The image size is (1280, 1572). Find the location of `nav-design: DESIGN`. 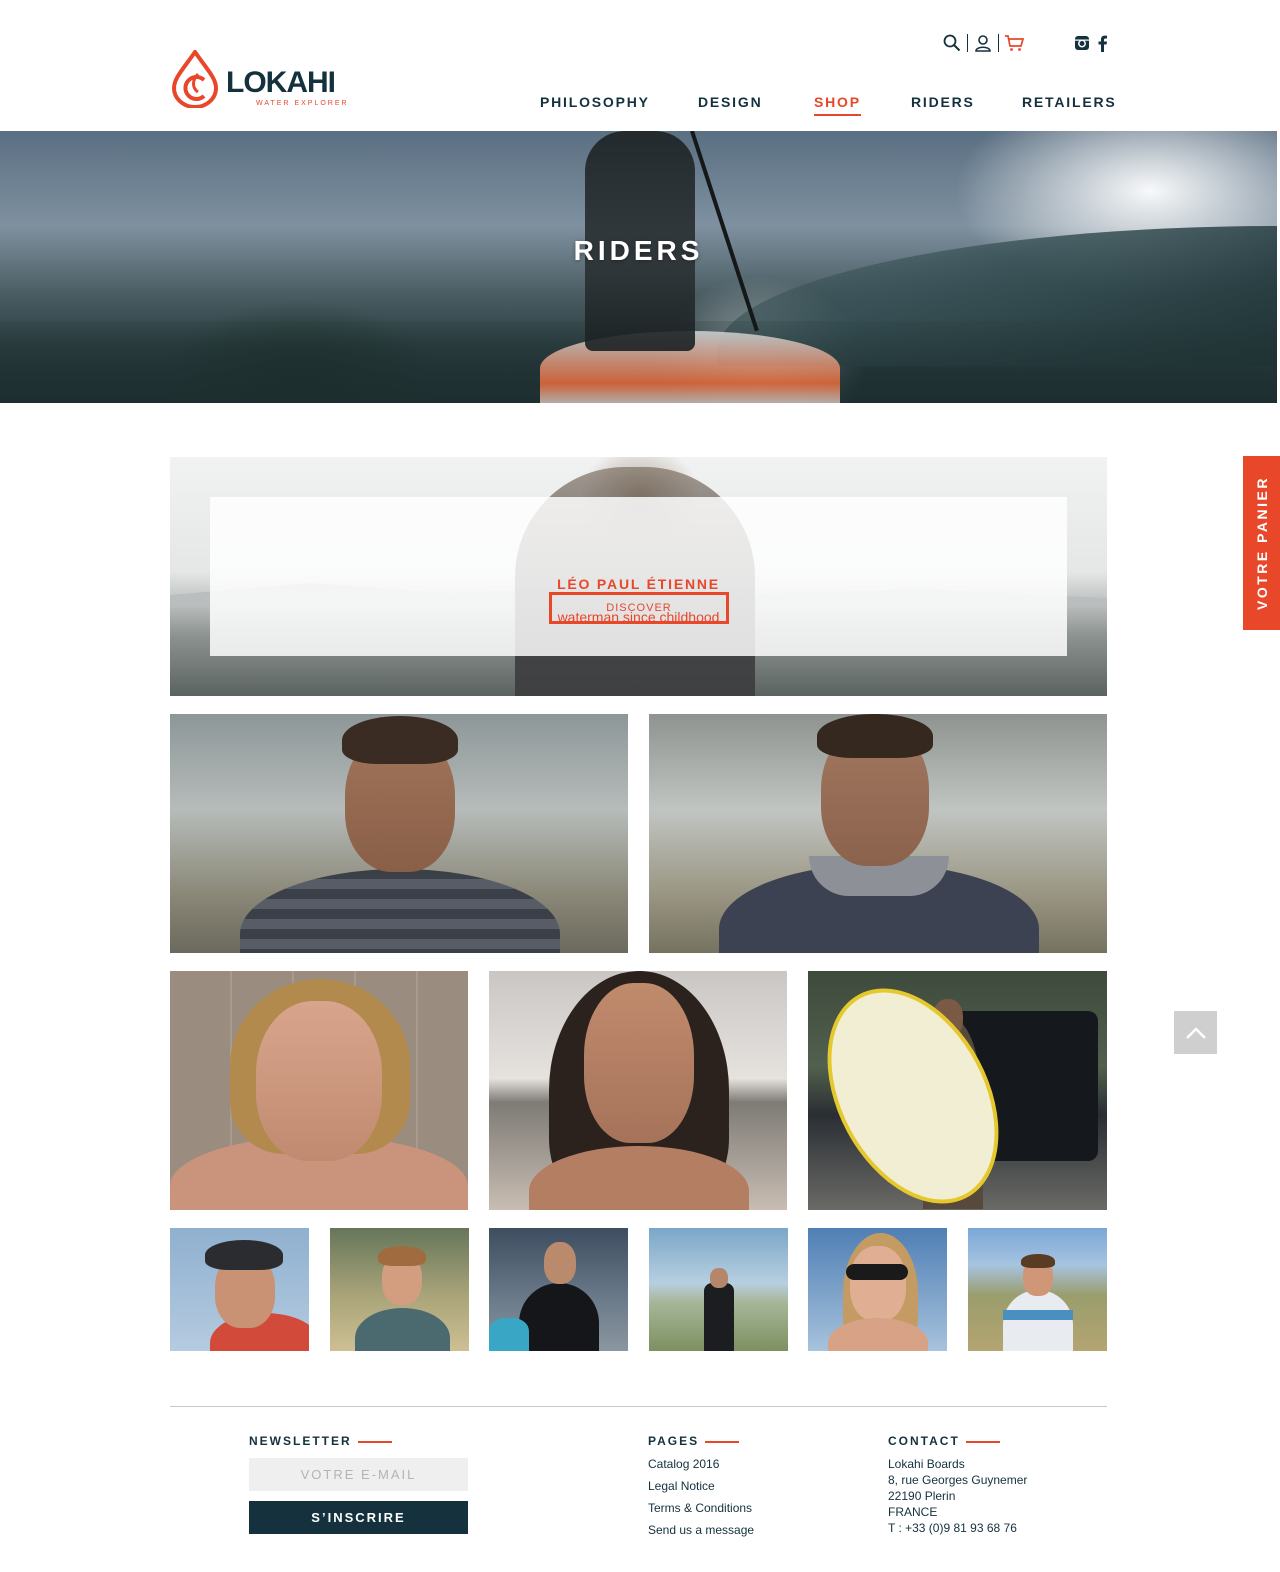

nav-design: DESIGN is located at coordinates (730, 104).